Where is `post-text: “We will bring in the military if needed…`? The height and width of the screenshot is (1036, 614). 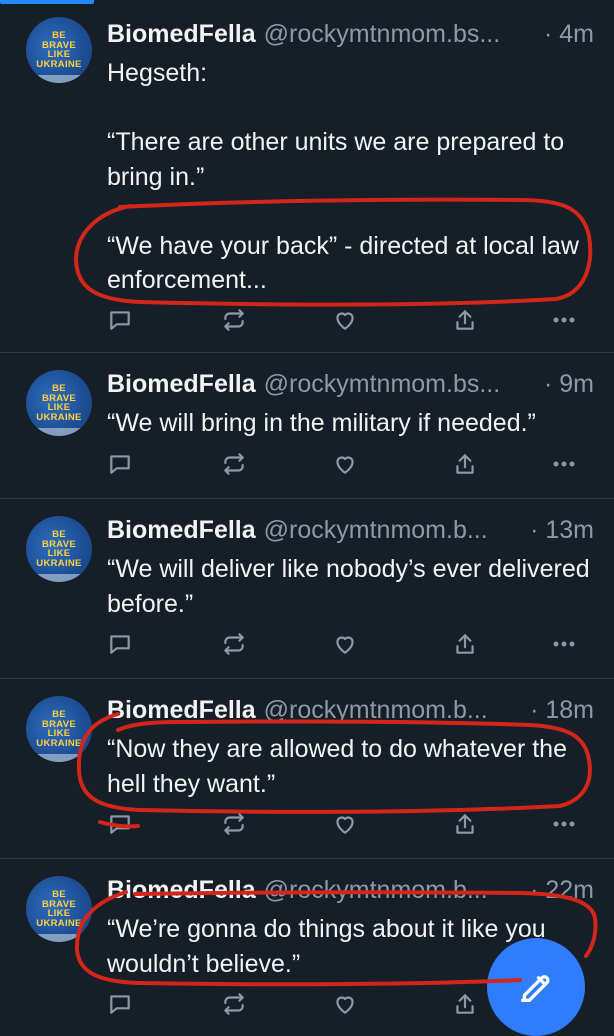
post-text: “We will bring in the military if needed… is located at coordinates (321, 423).